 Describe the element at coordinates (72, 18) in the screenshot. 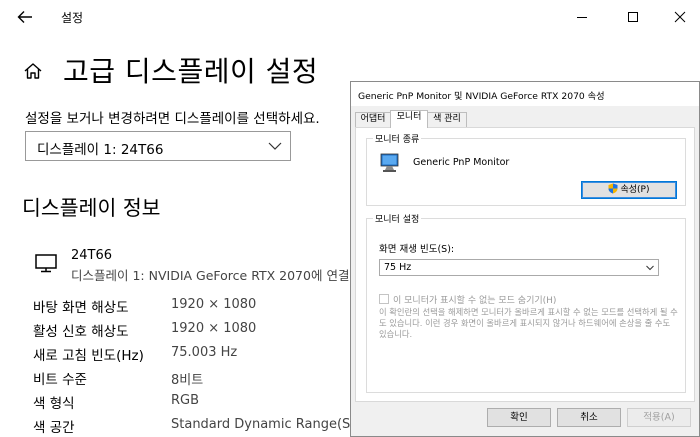

I see `window-title: 설정` at that location.